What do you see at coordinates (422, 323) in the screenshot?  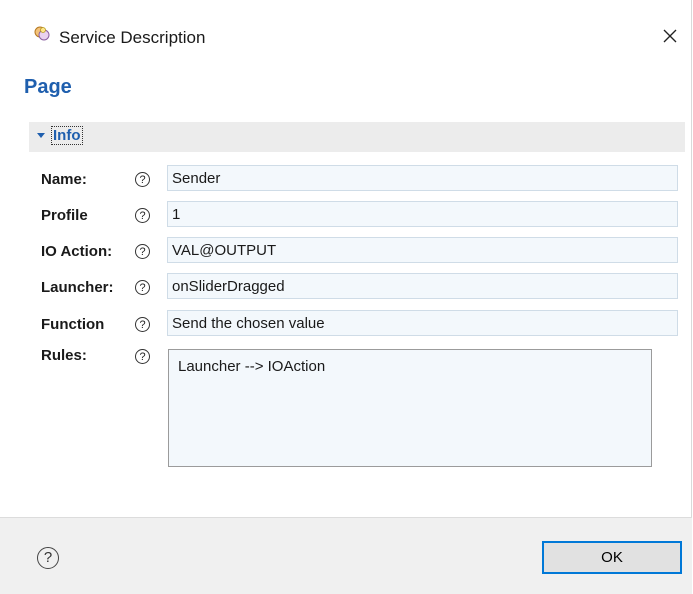 I see `function-field` at bounding box center [422, 323].